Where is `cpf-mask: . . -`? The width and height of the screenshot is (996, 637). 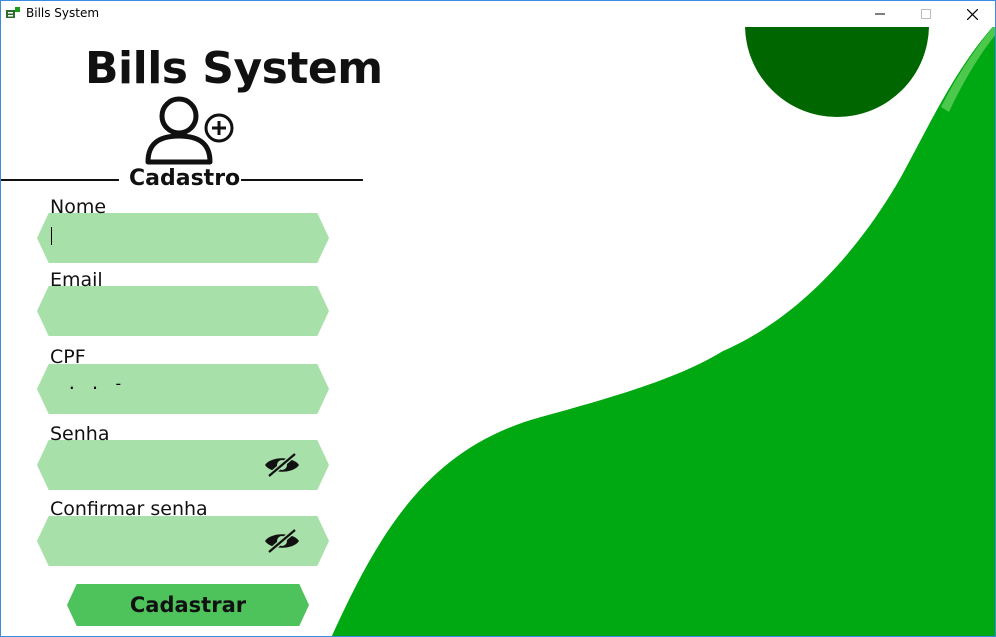 cpf-mask: . . - is located at coordinates (96, 383).